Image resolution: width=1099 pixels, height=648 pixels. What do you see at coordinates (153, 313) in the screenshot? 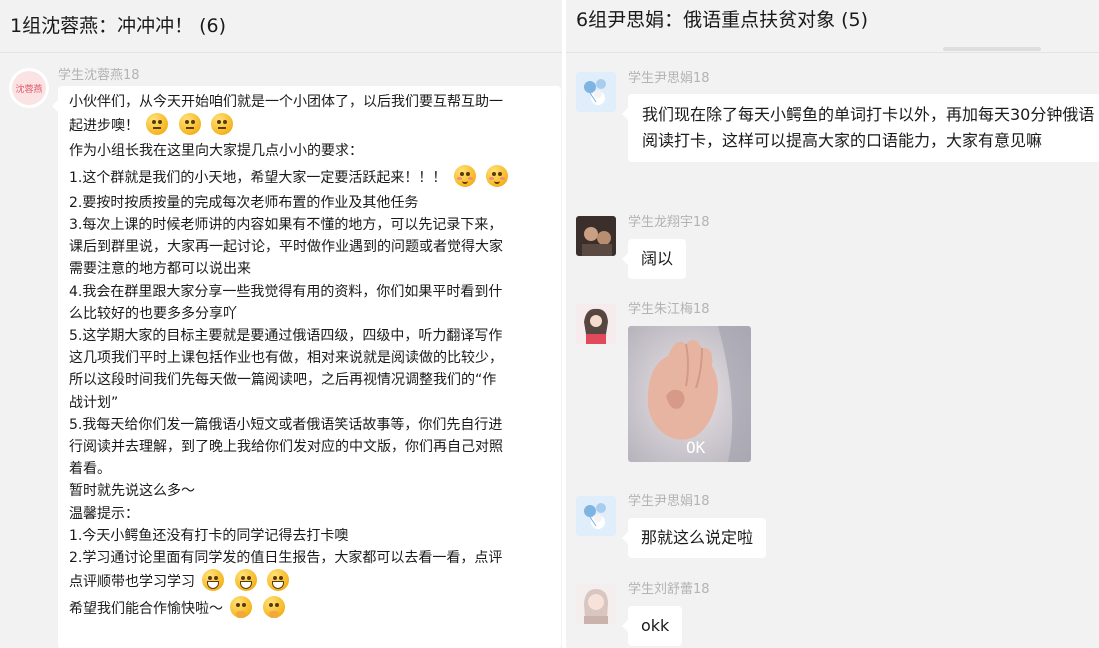
I see `message-line: 么比较好的也要多多分享吖` at bounding box center [153, 313].